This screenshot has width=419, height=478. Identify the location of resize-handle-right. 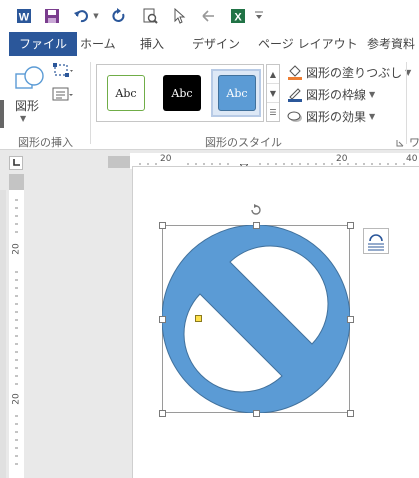
(350, 319).